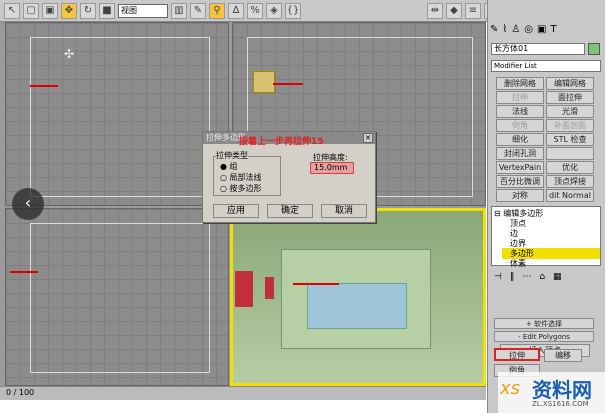  What do you see at coordinates (570, 195) in the screenshot?
I see `modifier-button: dit Normal` at bounding box center [570, 195].